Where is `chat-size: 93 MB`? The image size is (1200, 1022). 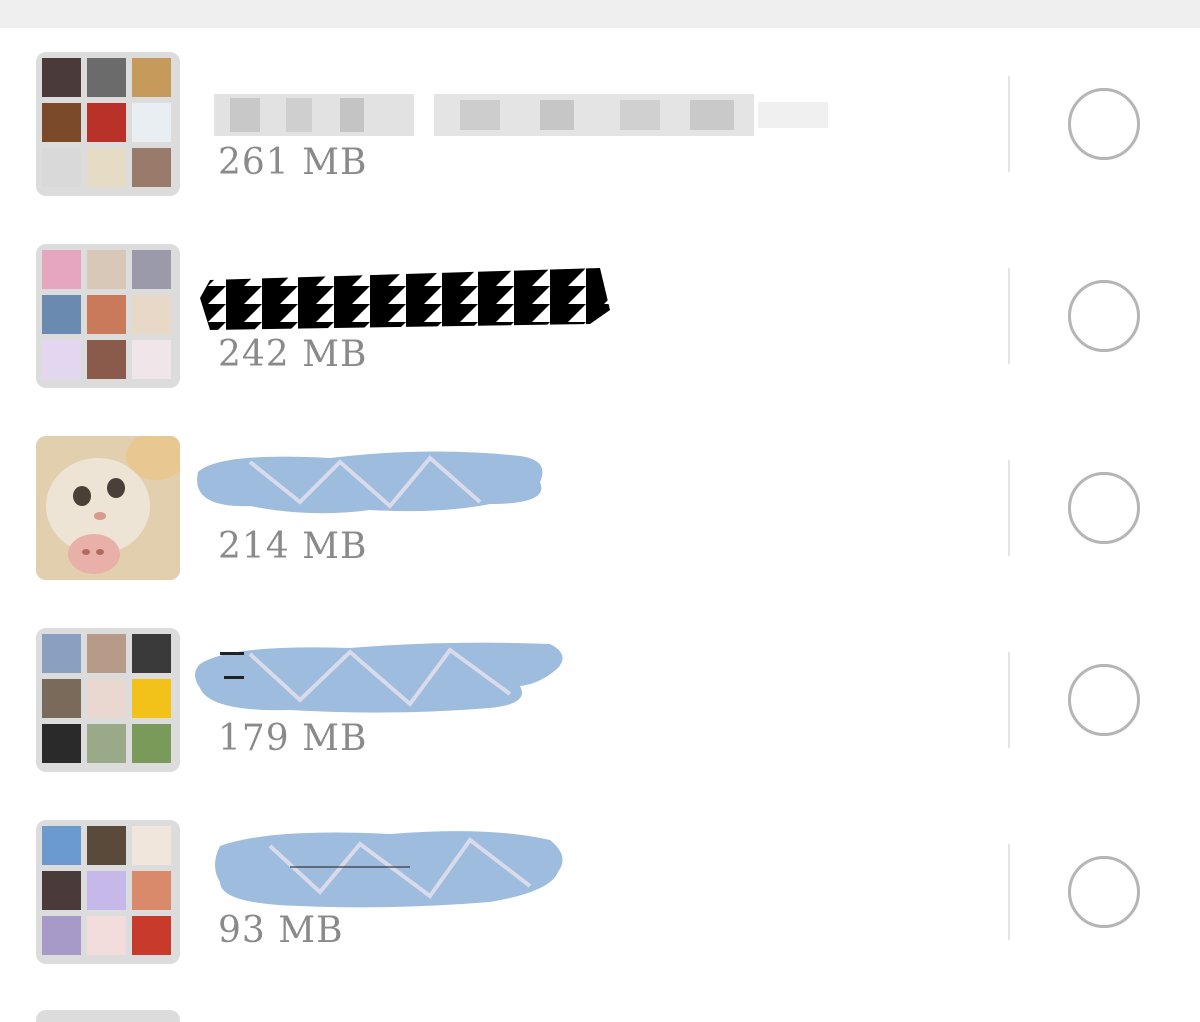 chat-size: 93 MB is located at coordinates (281, 930).